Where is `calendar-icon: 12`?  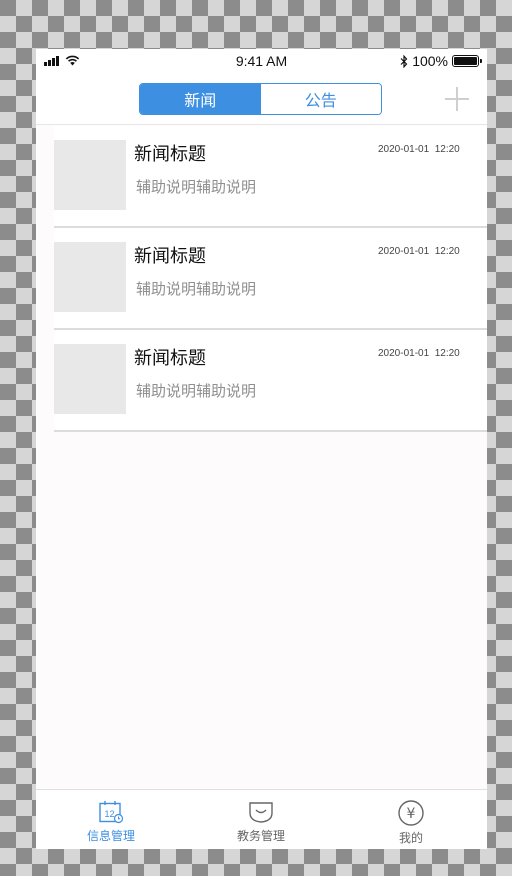
calendar-icon: 12 is located at coordinates (111, 812).